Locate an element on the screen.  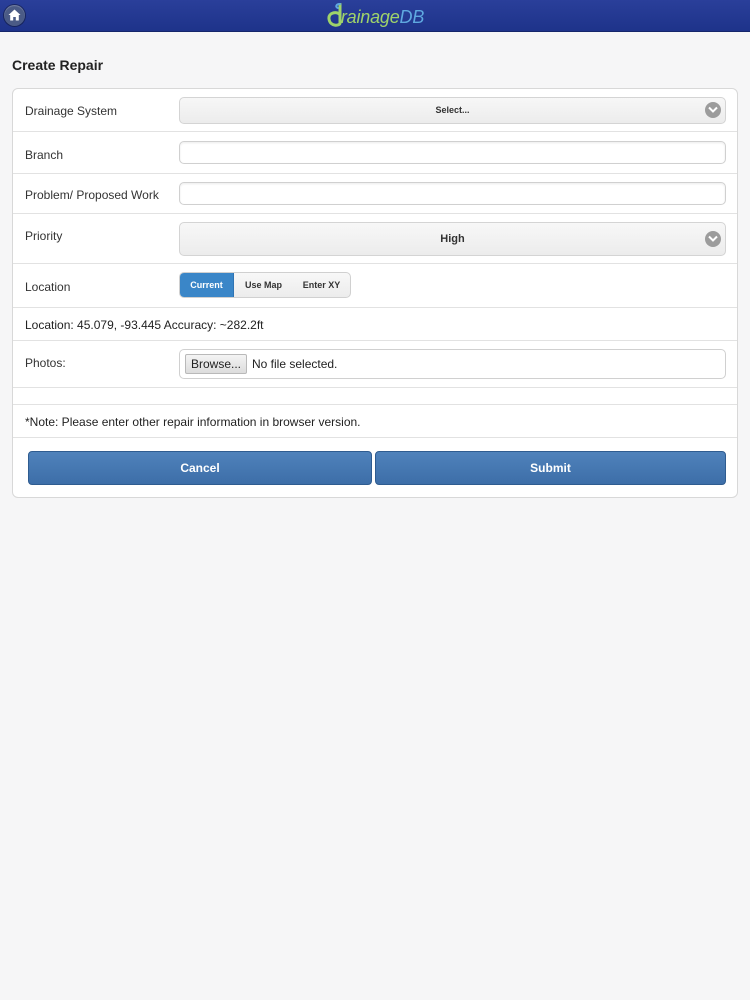
priority-selected: High is located at coordinates (452, 239).